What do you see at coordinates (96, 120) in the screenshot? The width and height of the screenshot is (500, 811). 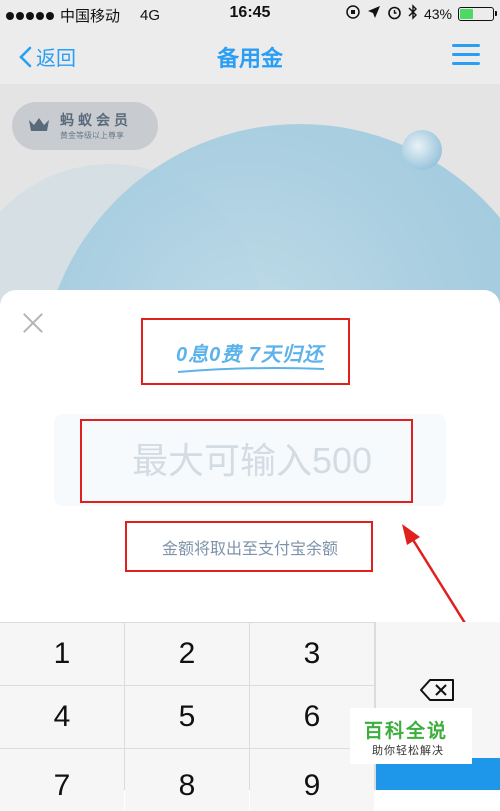 I see `member-title: 蚂蚁会员` at bounding box center [96, 120].